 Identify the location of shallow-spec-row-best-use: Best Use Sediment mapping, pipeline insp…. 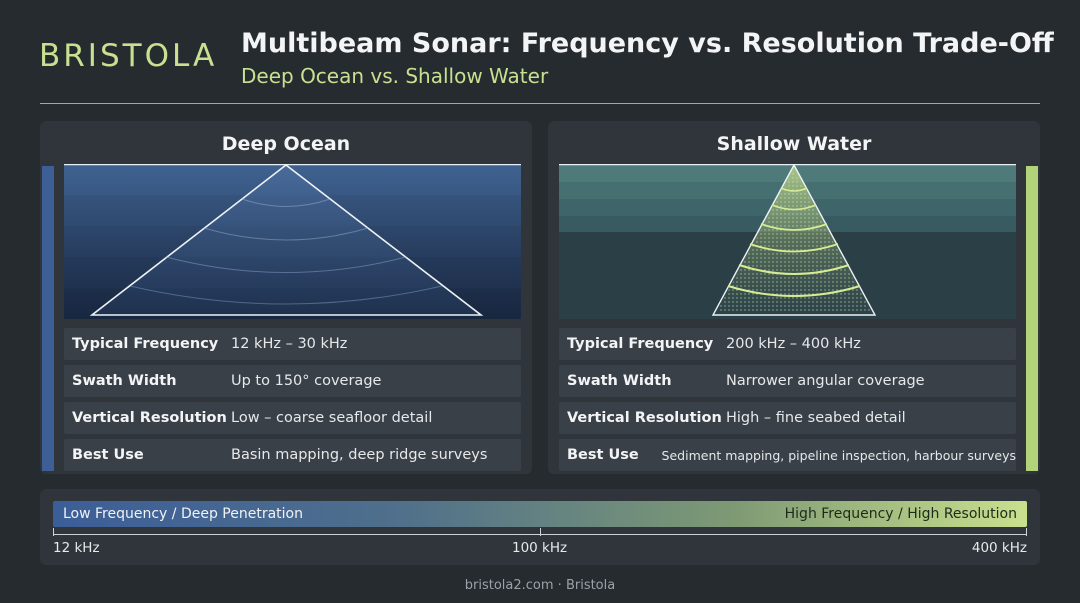
(787, 455).